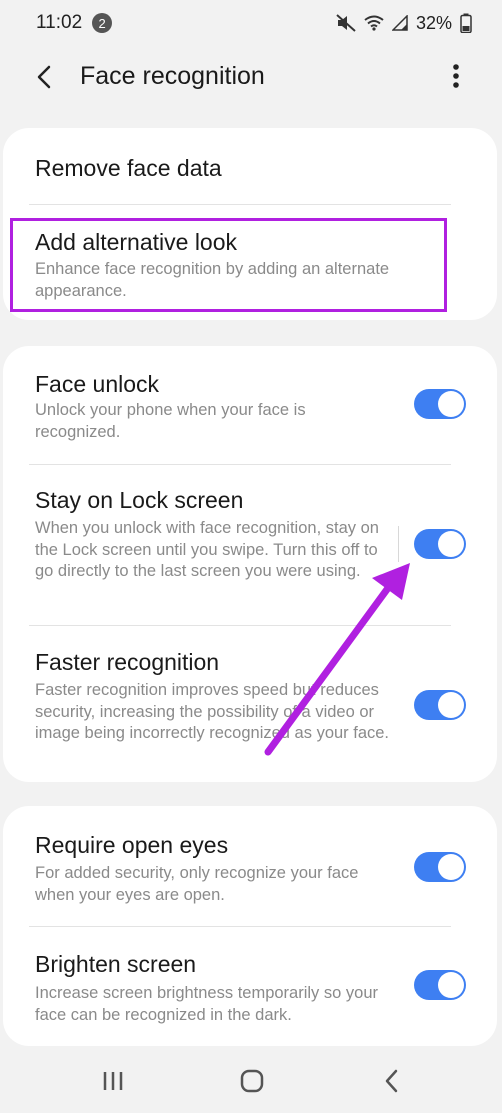  I want to click on page-title: Face recognition, so click(172, 76).